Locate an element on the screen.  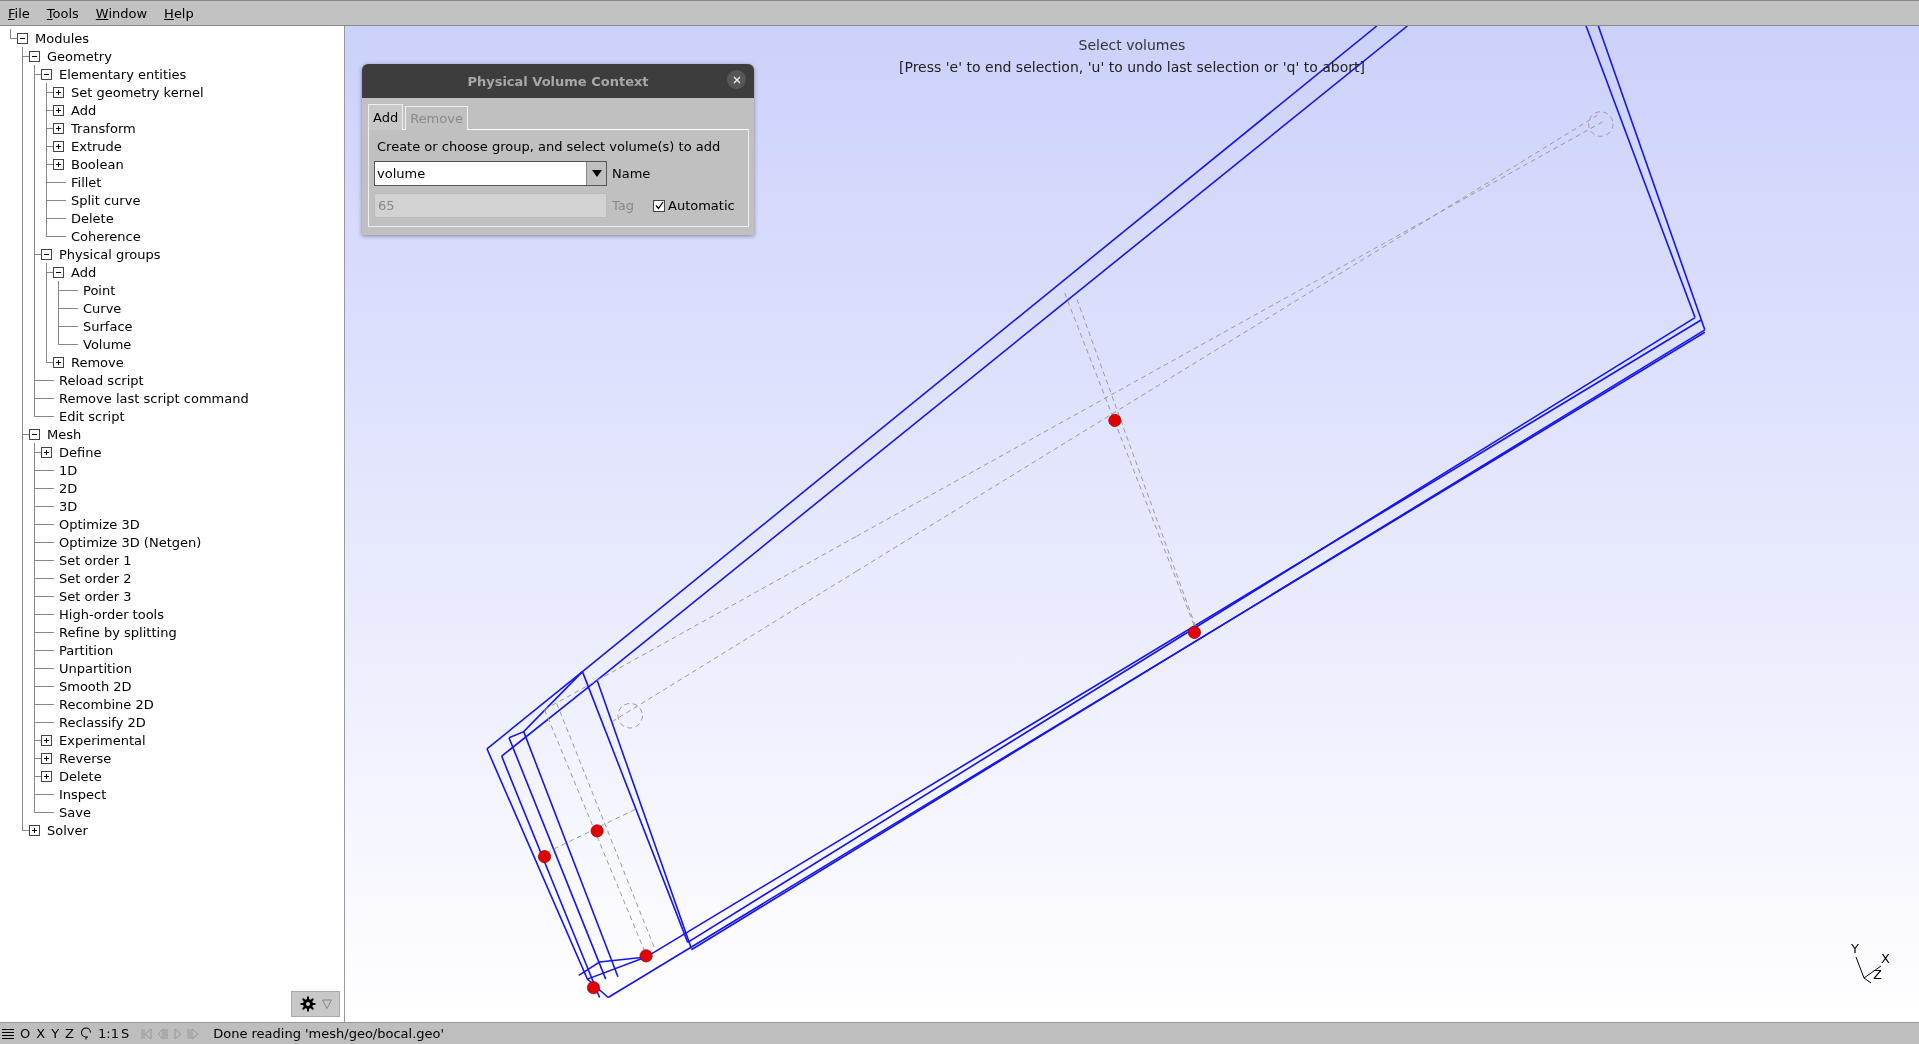
tree-item: Optimize 3D is located at coordinates (99, 524).